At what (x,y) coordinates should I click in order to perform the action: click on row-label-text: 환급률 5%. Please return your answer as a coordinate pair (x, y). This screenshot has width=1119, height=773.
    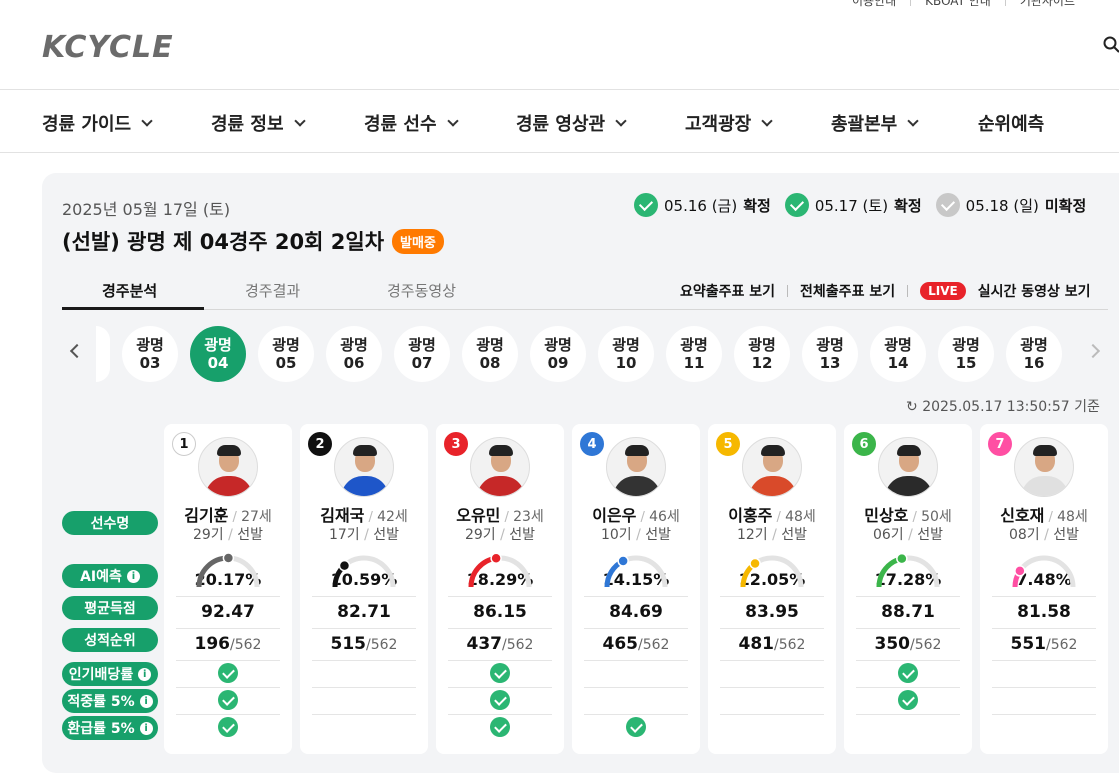
    Looking at the image, I should click on (101, 729).